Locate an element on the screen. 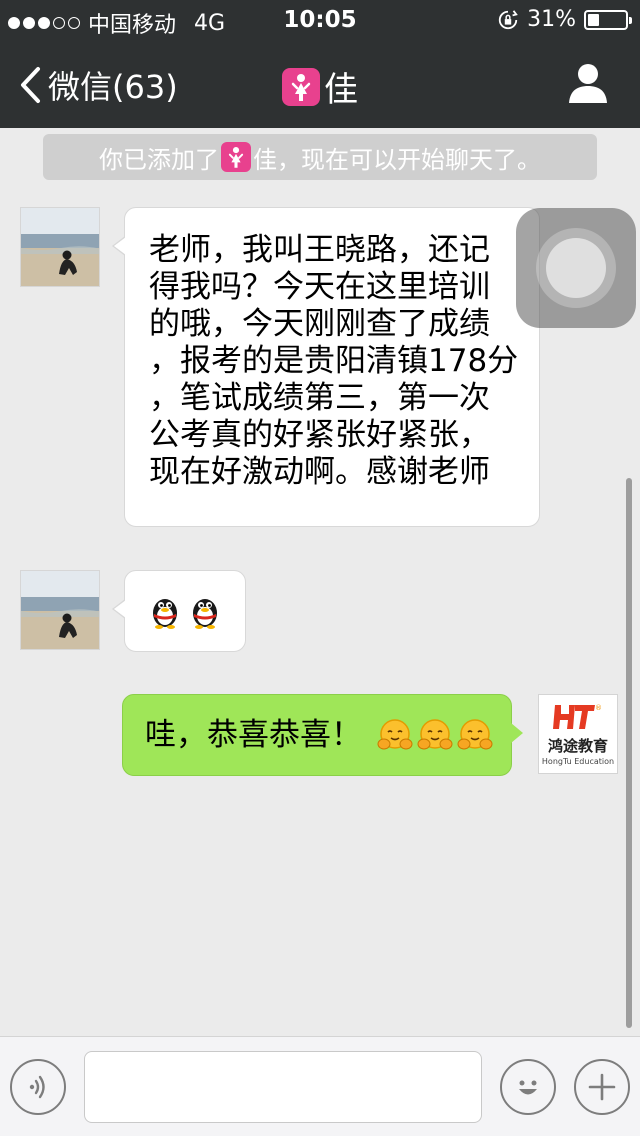 The image size is (640, 1136). nav-bar: 微信(63) 佳 is located at coordinates (320, 84).